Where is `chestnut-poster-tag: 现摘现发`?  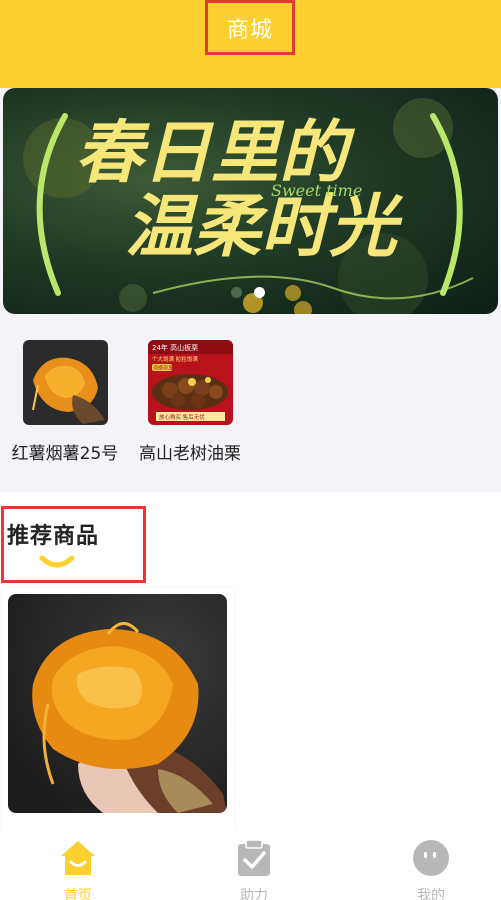
chestnut-poster-tag: 现摘现发 is located at coordinates (163, 368).